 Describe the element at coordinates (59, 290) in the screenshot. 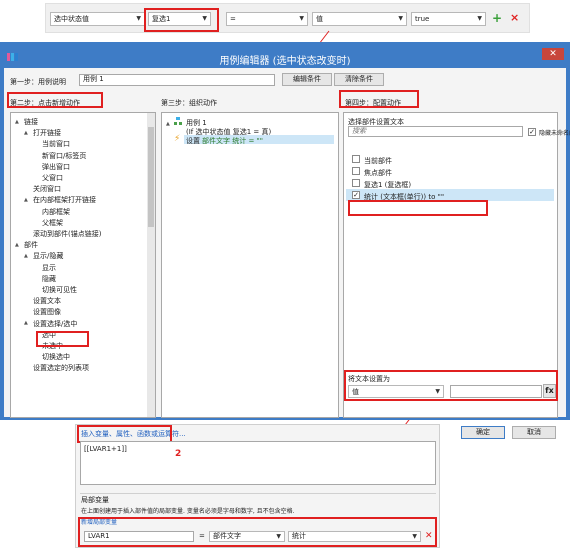

I see `tree-item: 切换可见性` at that location.